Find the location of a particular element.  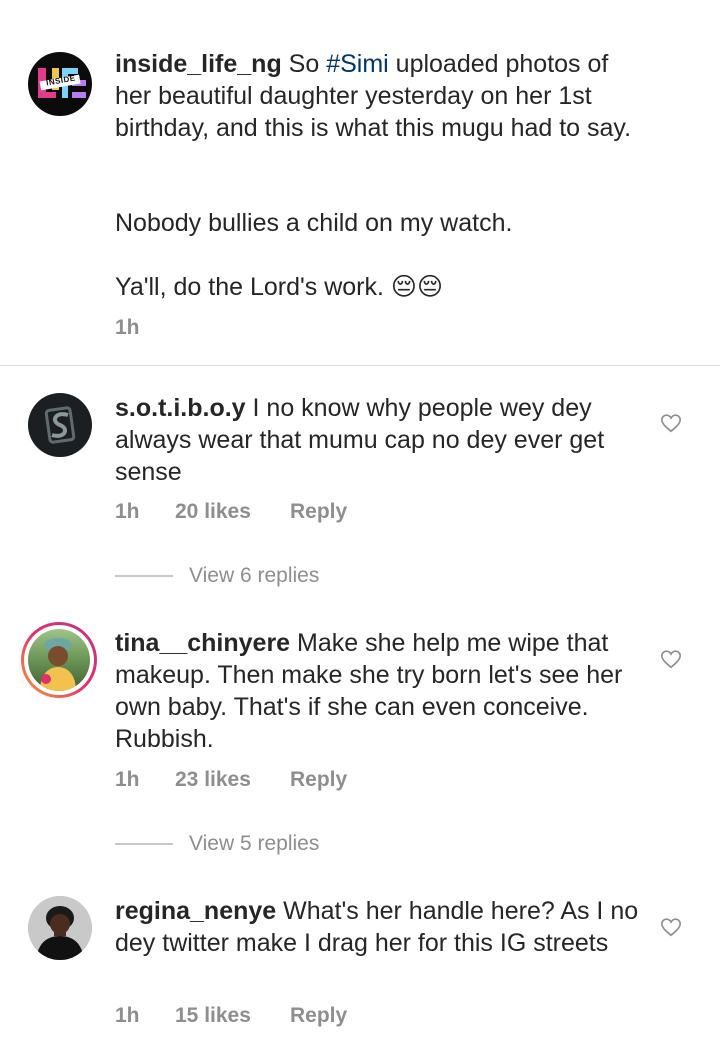

caption-divider is located at coordinates (360, 365).